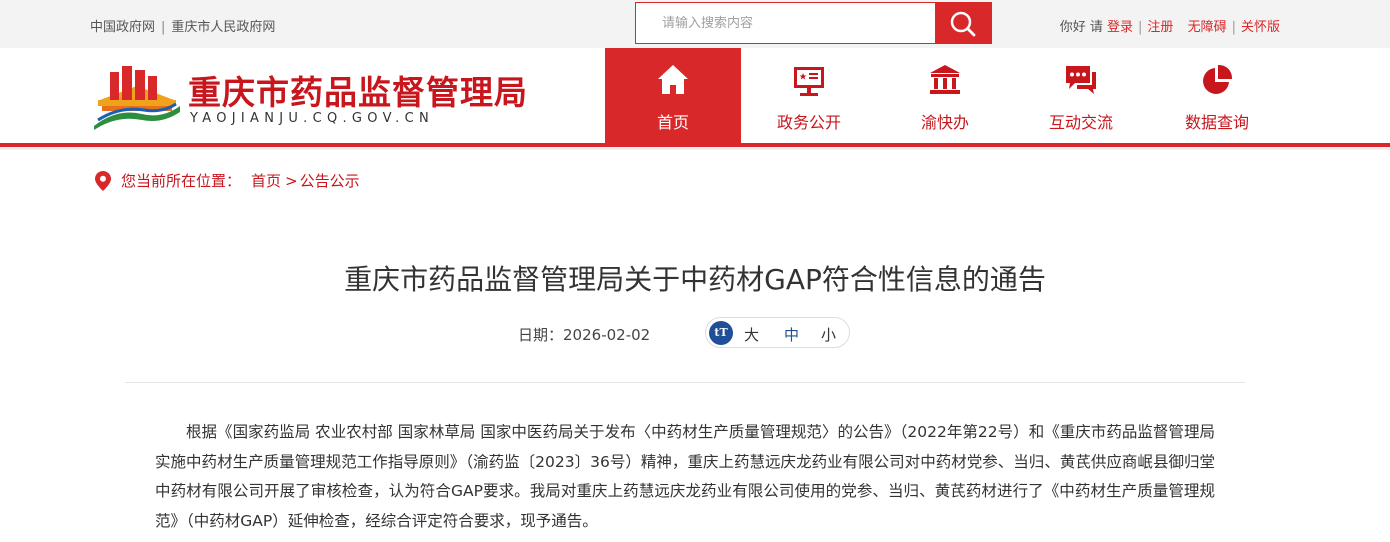 This screenshot has width=1390, height=542. Describe the element at coordinates (1260, 27) in the screenshot. I see `elderly-mode-link: 关怀版` at that location.